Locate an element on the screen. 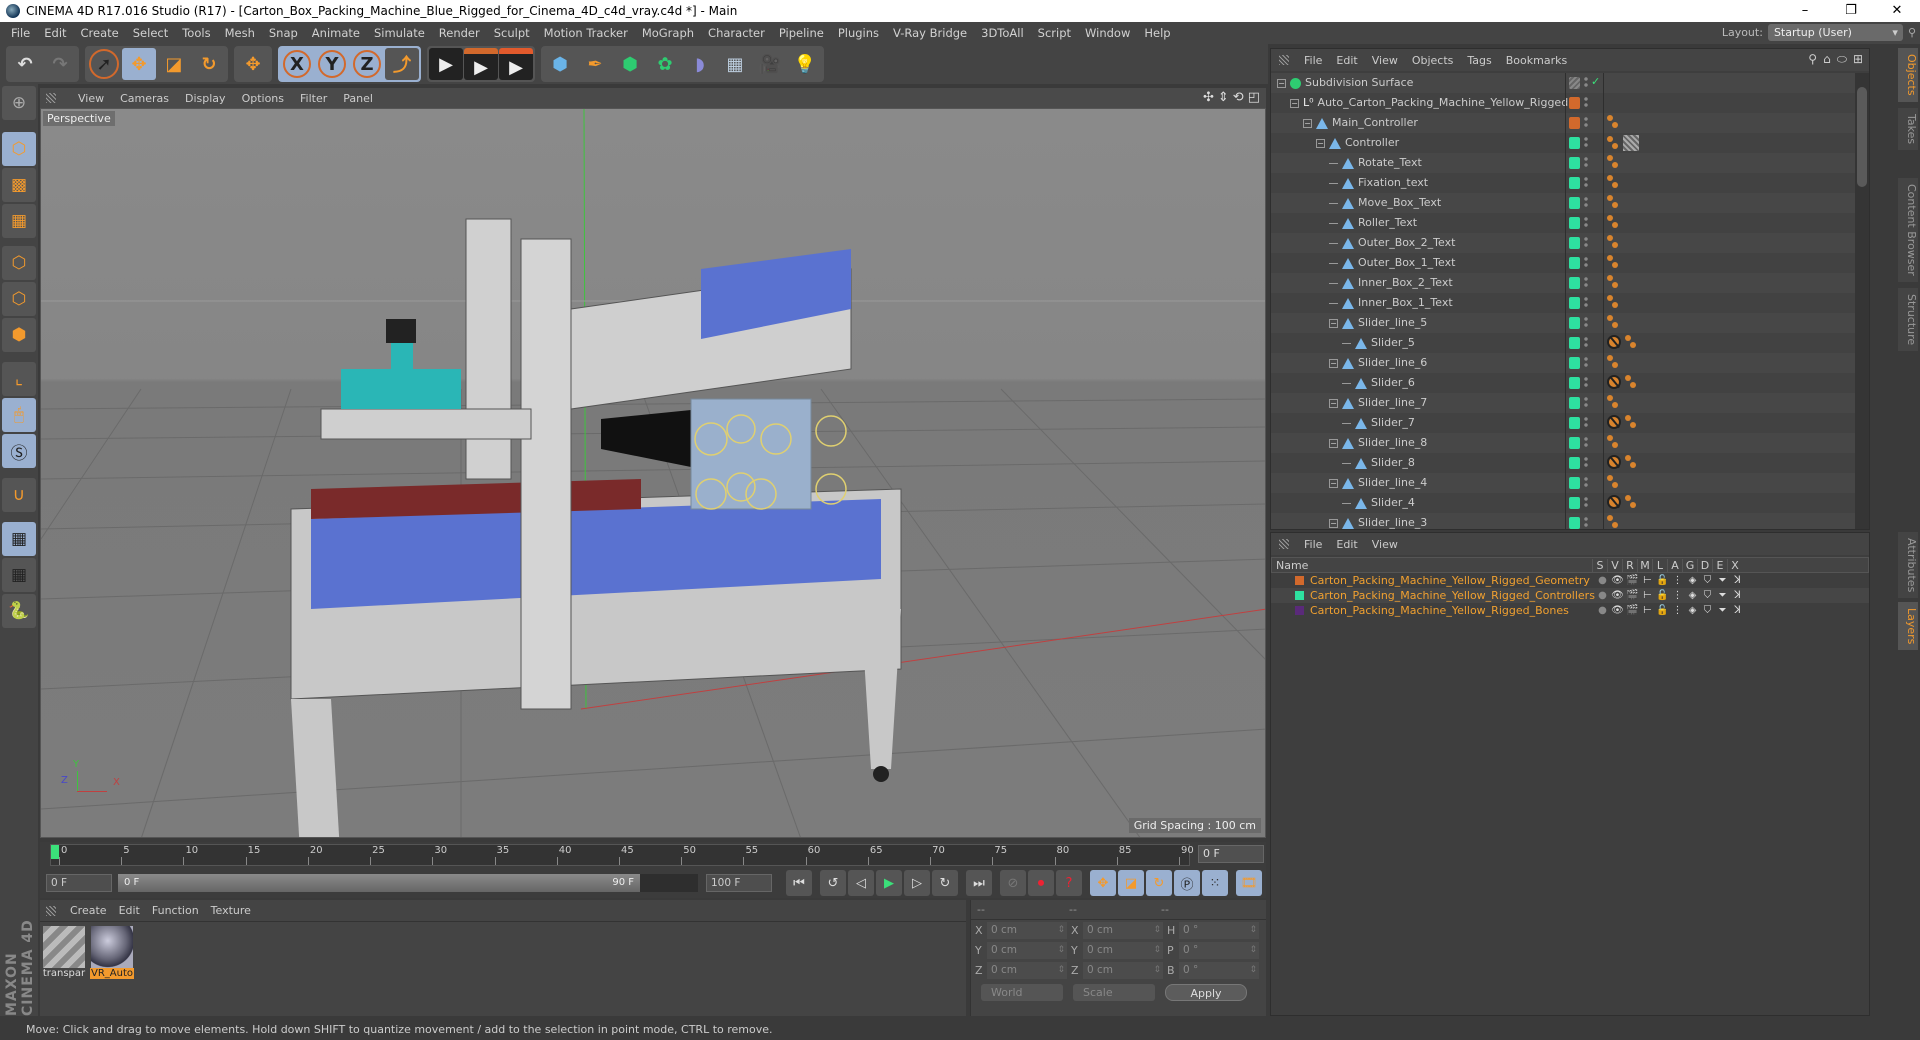 The width and height of the screenshot is (1920, 1040). viewport-menu-display: Display is located at coordinates (205, 98).